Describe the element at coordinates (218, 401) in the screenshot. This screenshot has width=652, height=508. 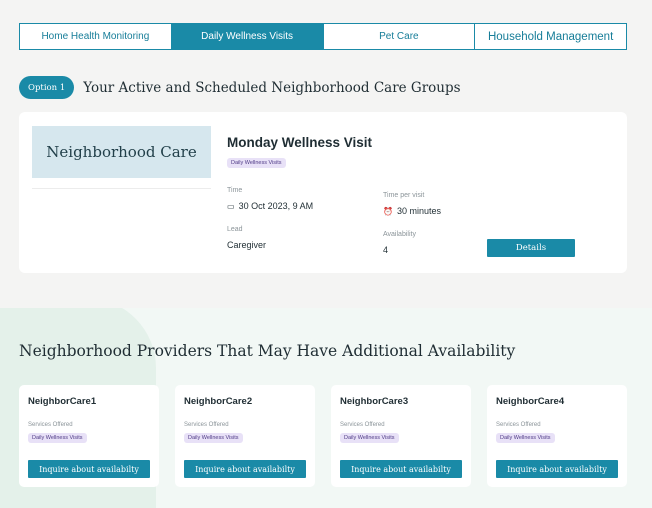
I see `provider-name: NeighborCare2` at that location.